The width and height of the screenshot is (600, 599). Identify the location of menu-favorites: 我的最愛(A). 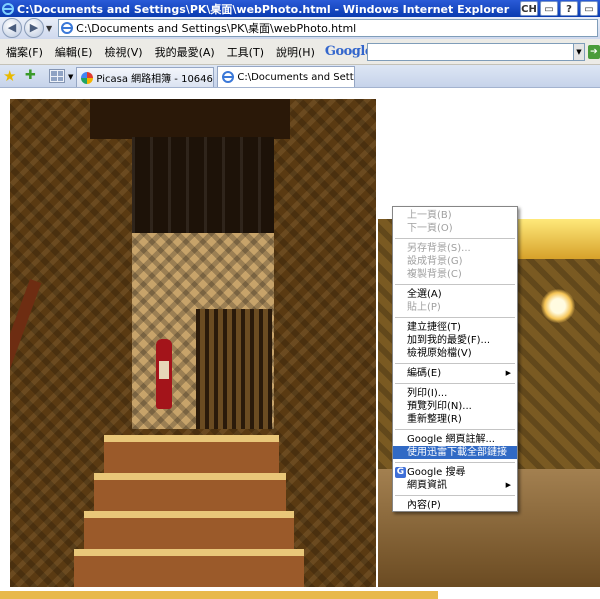
(185, 52).